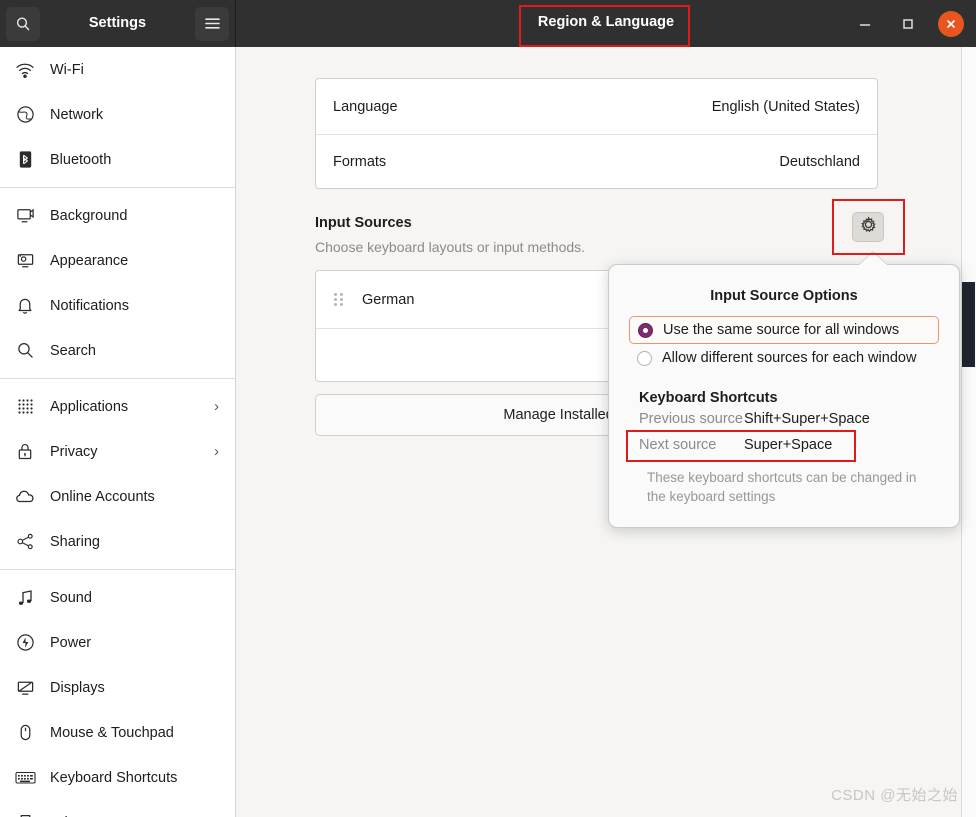 This screenshot has height=817, width=976. What do you see at coordinates (807, 419) in the screenshot?
I see `shortcut-keys: Shift+Super+Space` at bounding box center [807, 419].